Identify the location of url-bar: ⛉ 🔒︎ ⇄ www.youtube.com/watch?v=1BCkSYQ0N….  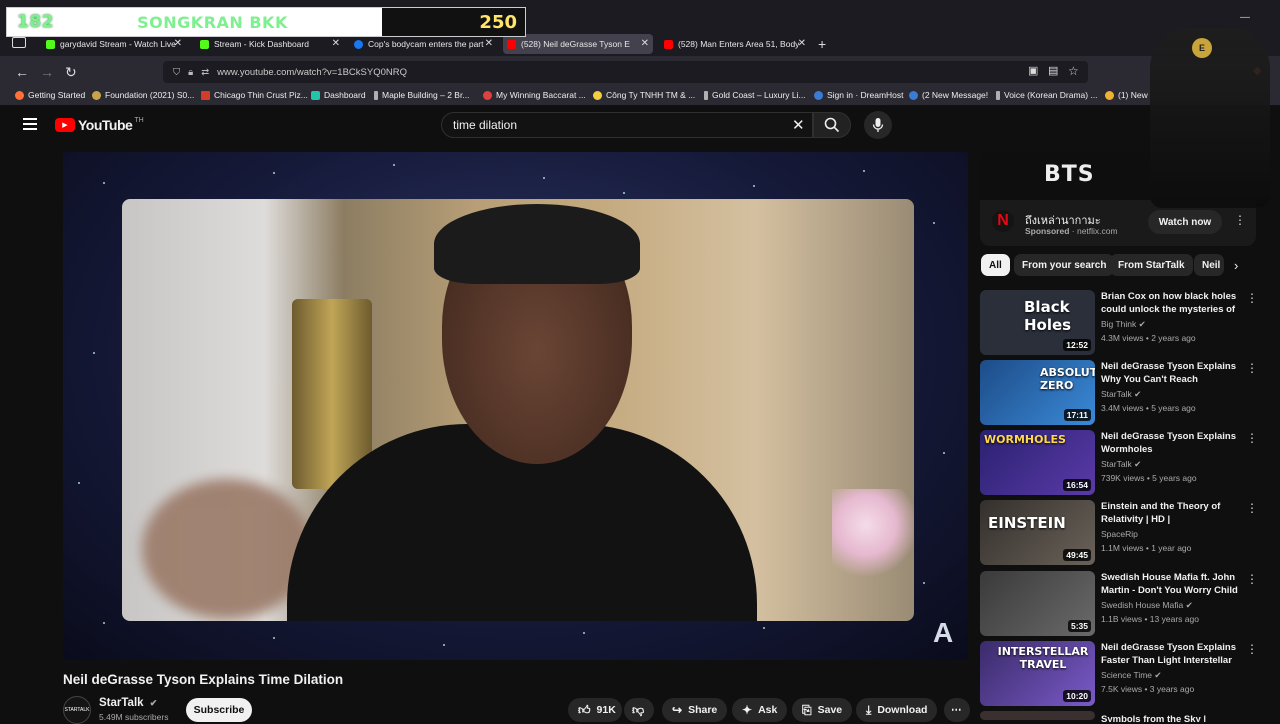
(625, 72).